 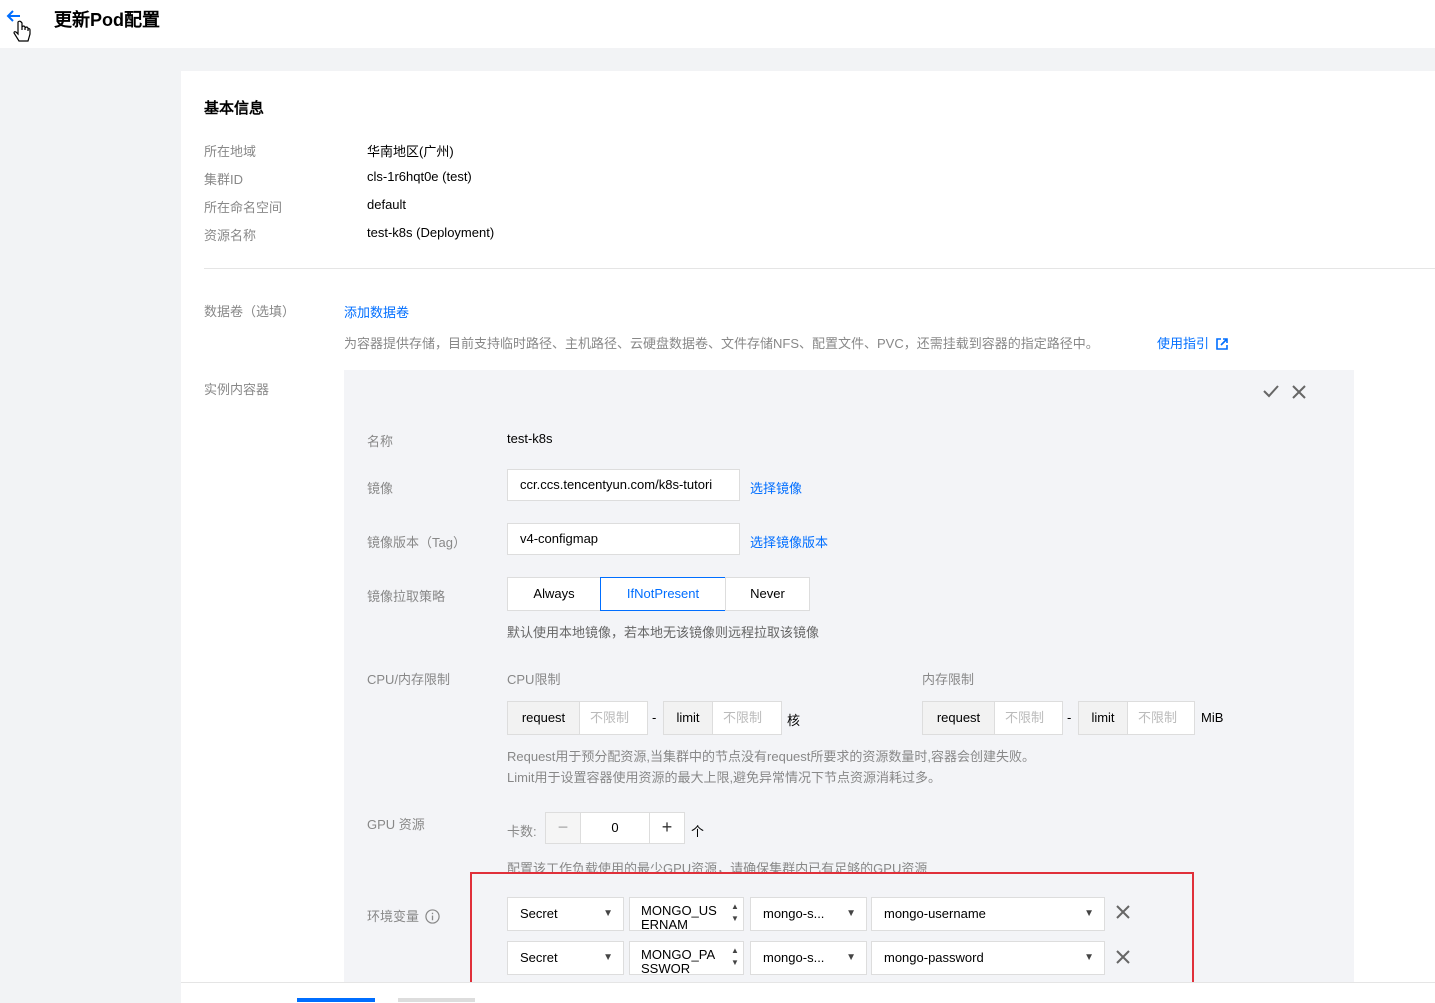 What do you see at coordinates (230, 235) in the screenshot?
I see `resource-name-label: 资源名称` at bounding box center [230, 235].